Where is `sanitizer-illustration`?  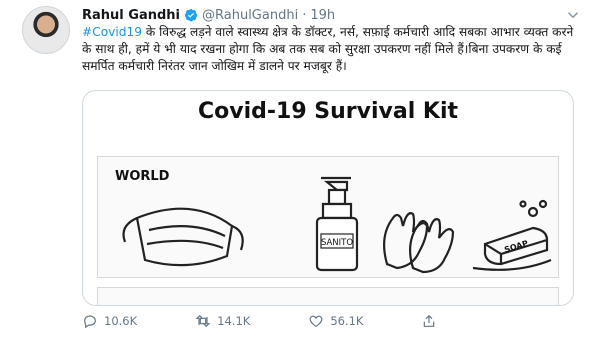 sanitizer-illustration is located at coordinates (337, 224).